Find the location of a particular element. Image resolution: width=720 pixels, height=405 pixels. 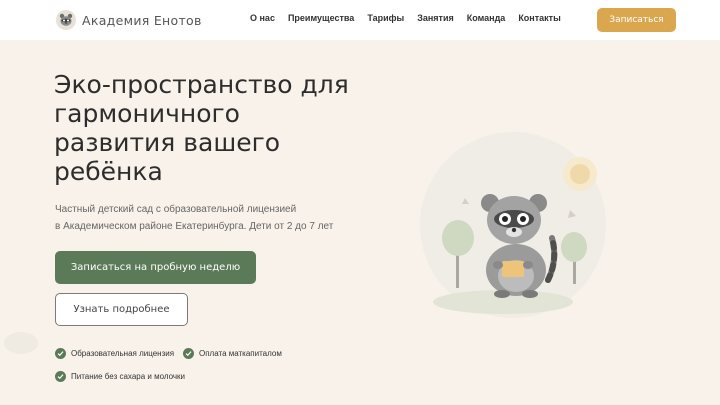

raccoon-nose is located at coordinates (514, 230).